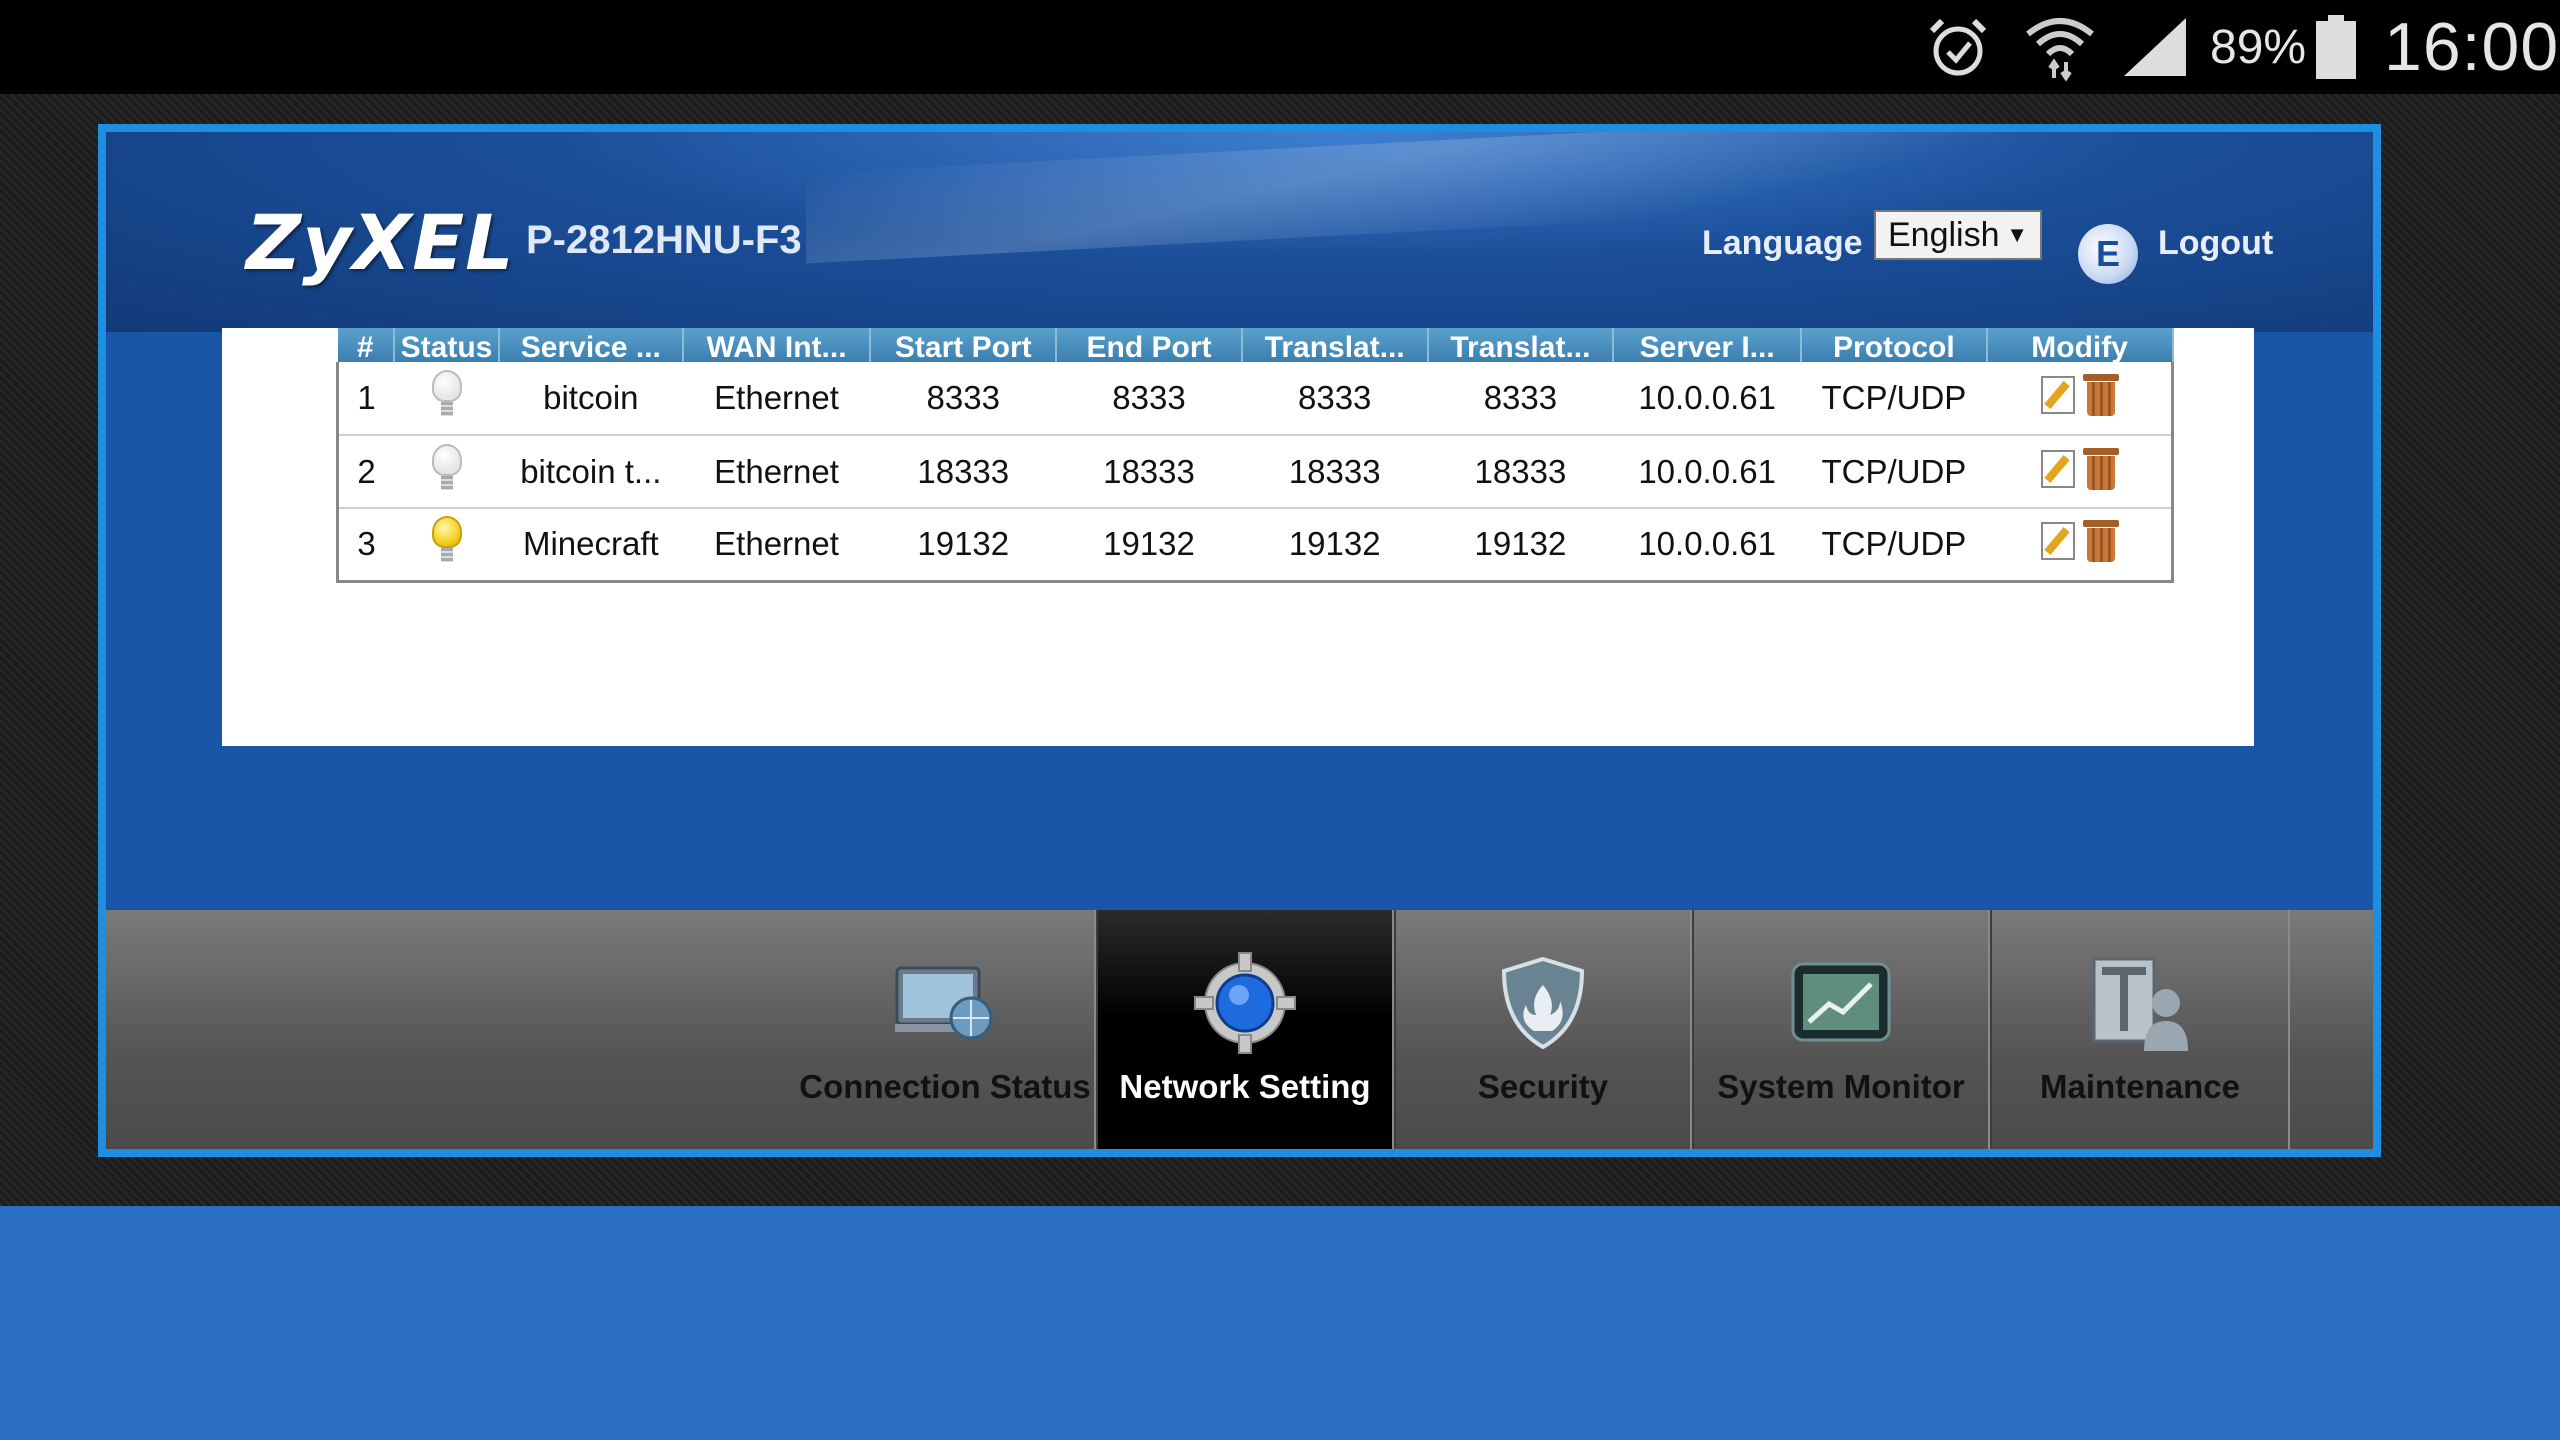 This screenshot has width=2560, height=1440. I want to click on end-port: 8333, so click(1149, 399).